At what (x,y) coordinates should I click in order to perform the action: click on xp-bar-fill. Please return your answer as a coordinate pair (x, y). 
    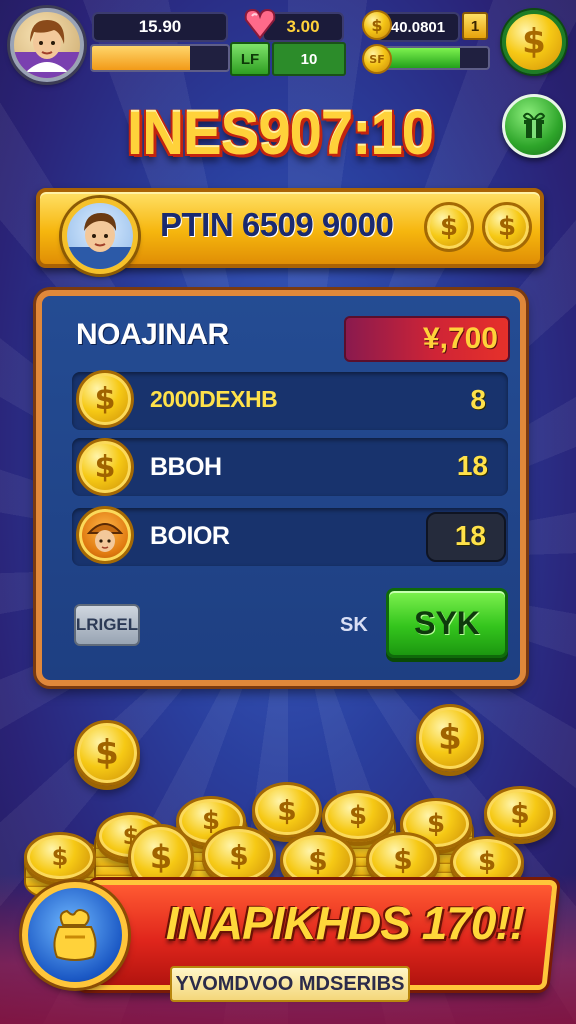
    Looking at the image, I should click on (141, 58).